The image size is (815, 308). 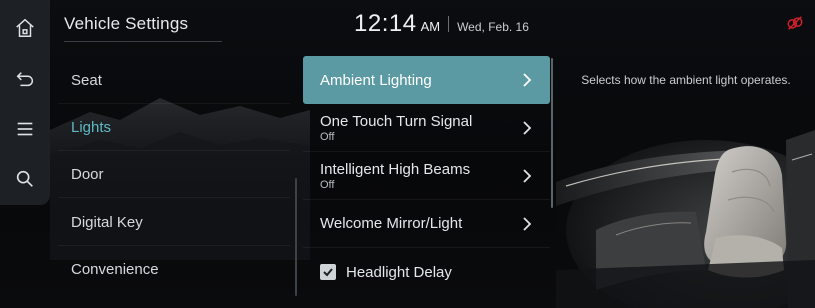 What do you see at coordinates (174, 222) in the screenshot?
I see `category-digital-key: Digital Key` at bounding box center [174, 222].